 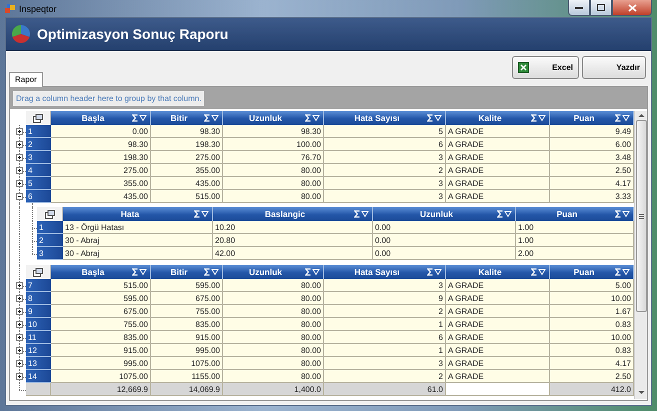 What do you see at coordinates (38, 298) in the screenshot?
I see `row-header: 8` at bounding box center [38, 298].